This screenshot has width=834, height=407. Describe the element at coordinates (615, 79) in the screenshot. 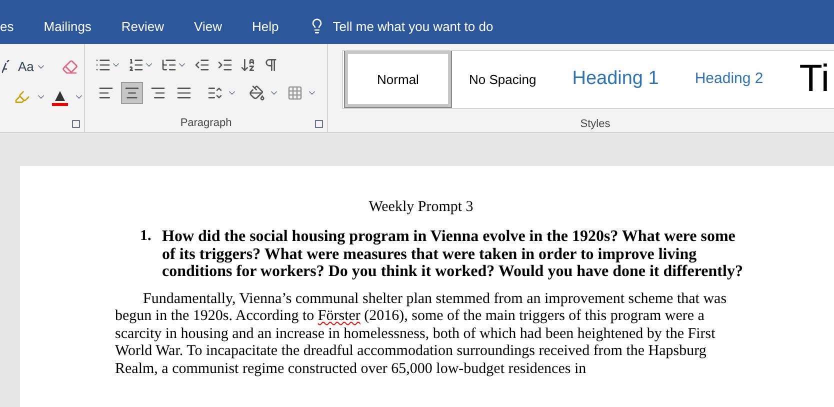

I see `style-option: Heading 1` at that location.